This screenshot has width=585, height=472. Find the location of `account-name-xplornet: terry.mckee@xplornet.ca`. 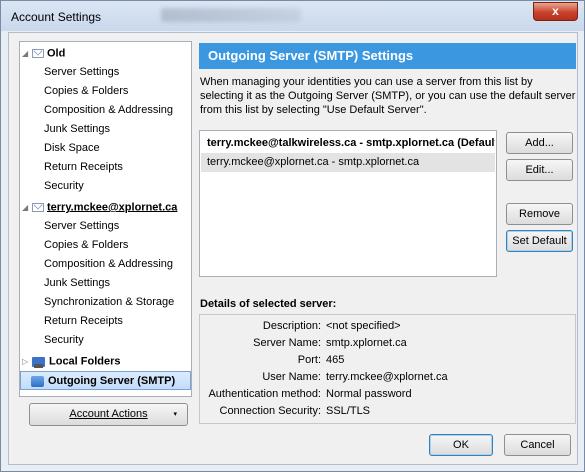

account-name-xplornet: terry.mckee@xplornet.ca is located at coordinates (112, 207).